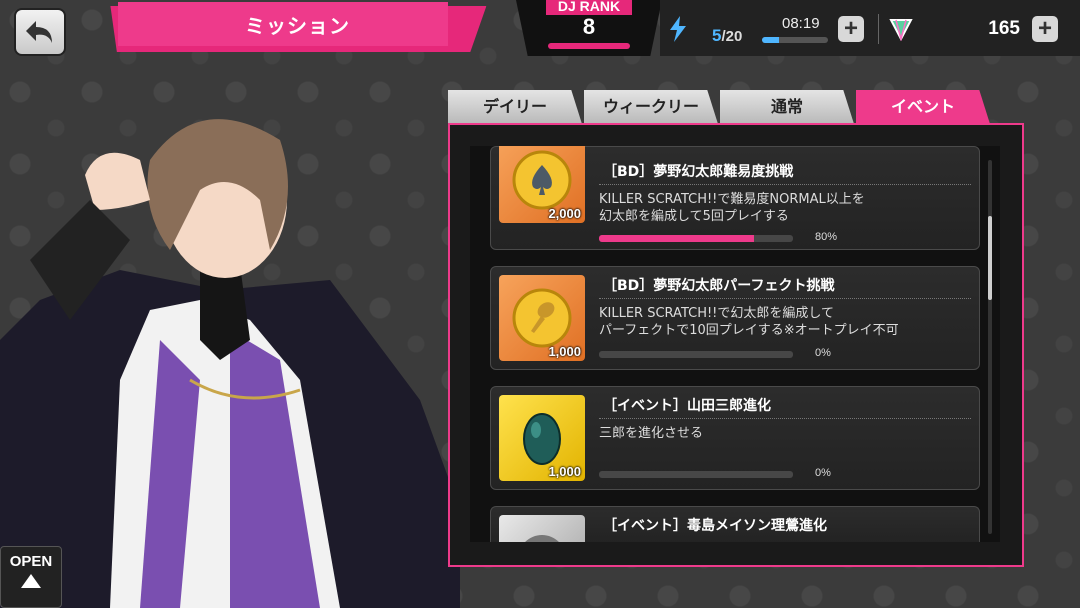  I want to click on back-arrow-icon, so click(39, 32).